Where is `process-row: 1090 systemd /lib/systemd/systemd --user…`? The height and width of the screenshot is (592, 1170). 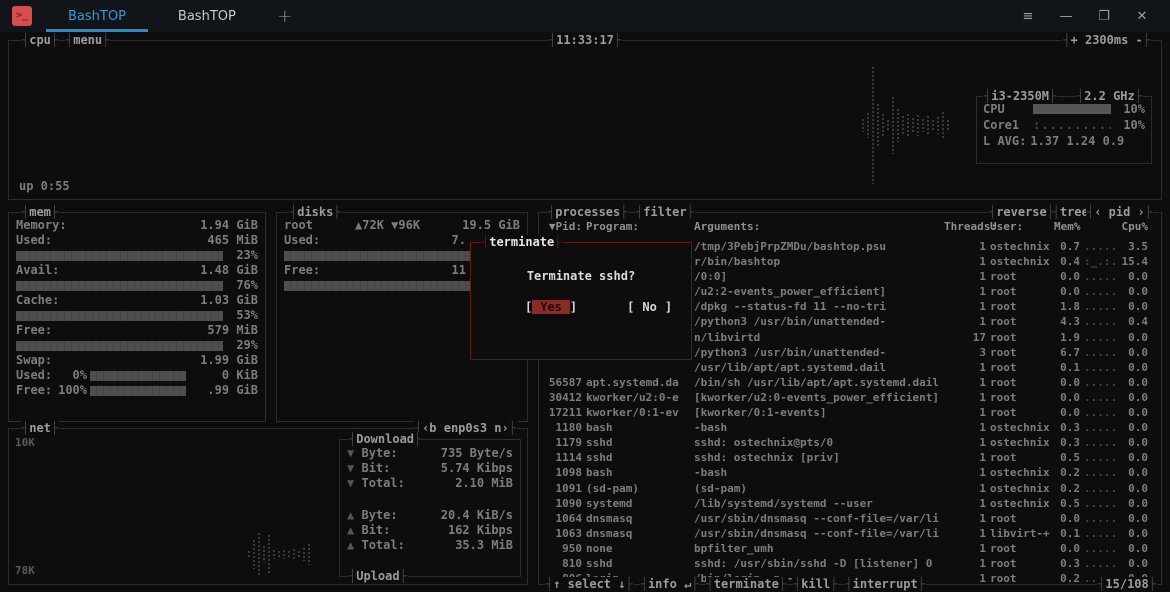
process-row: 1090 systemd /lib/systemd/systemd --user… is located at coordinates (849, 503).